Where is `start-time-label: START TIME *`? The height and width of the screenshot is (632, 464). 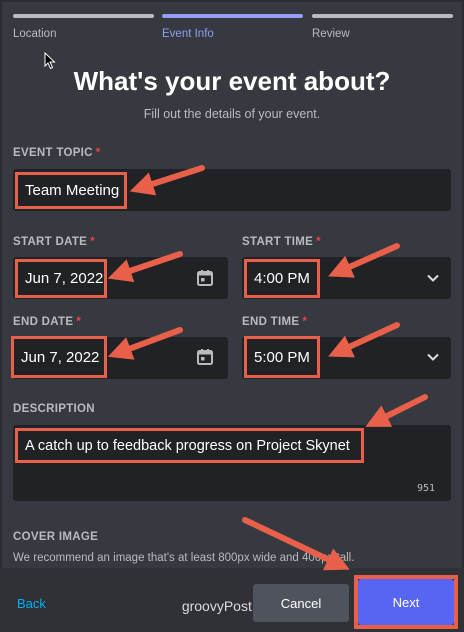
start-time-label: START TIME * is located at coordinates (281, 242).